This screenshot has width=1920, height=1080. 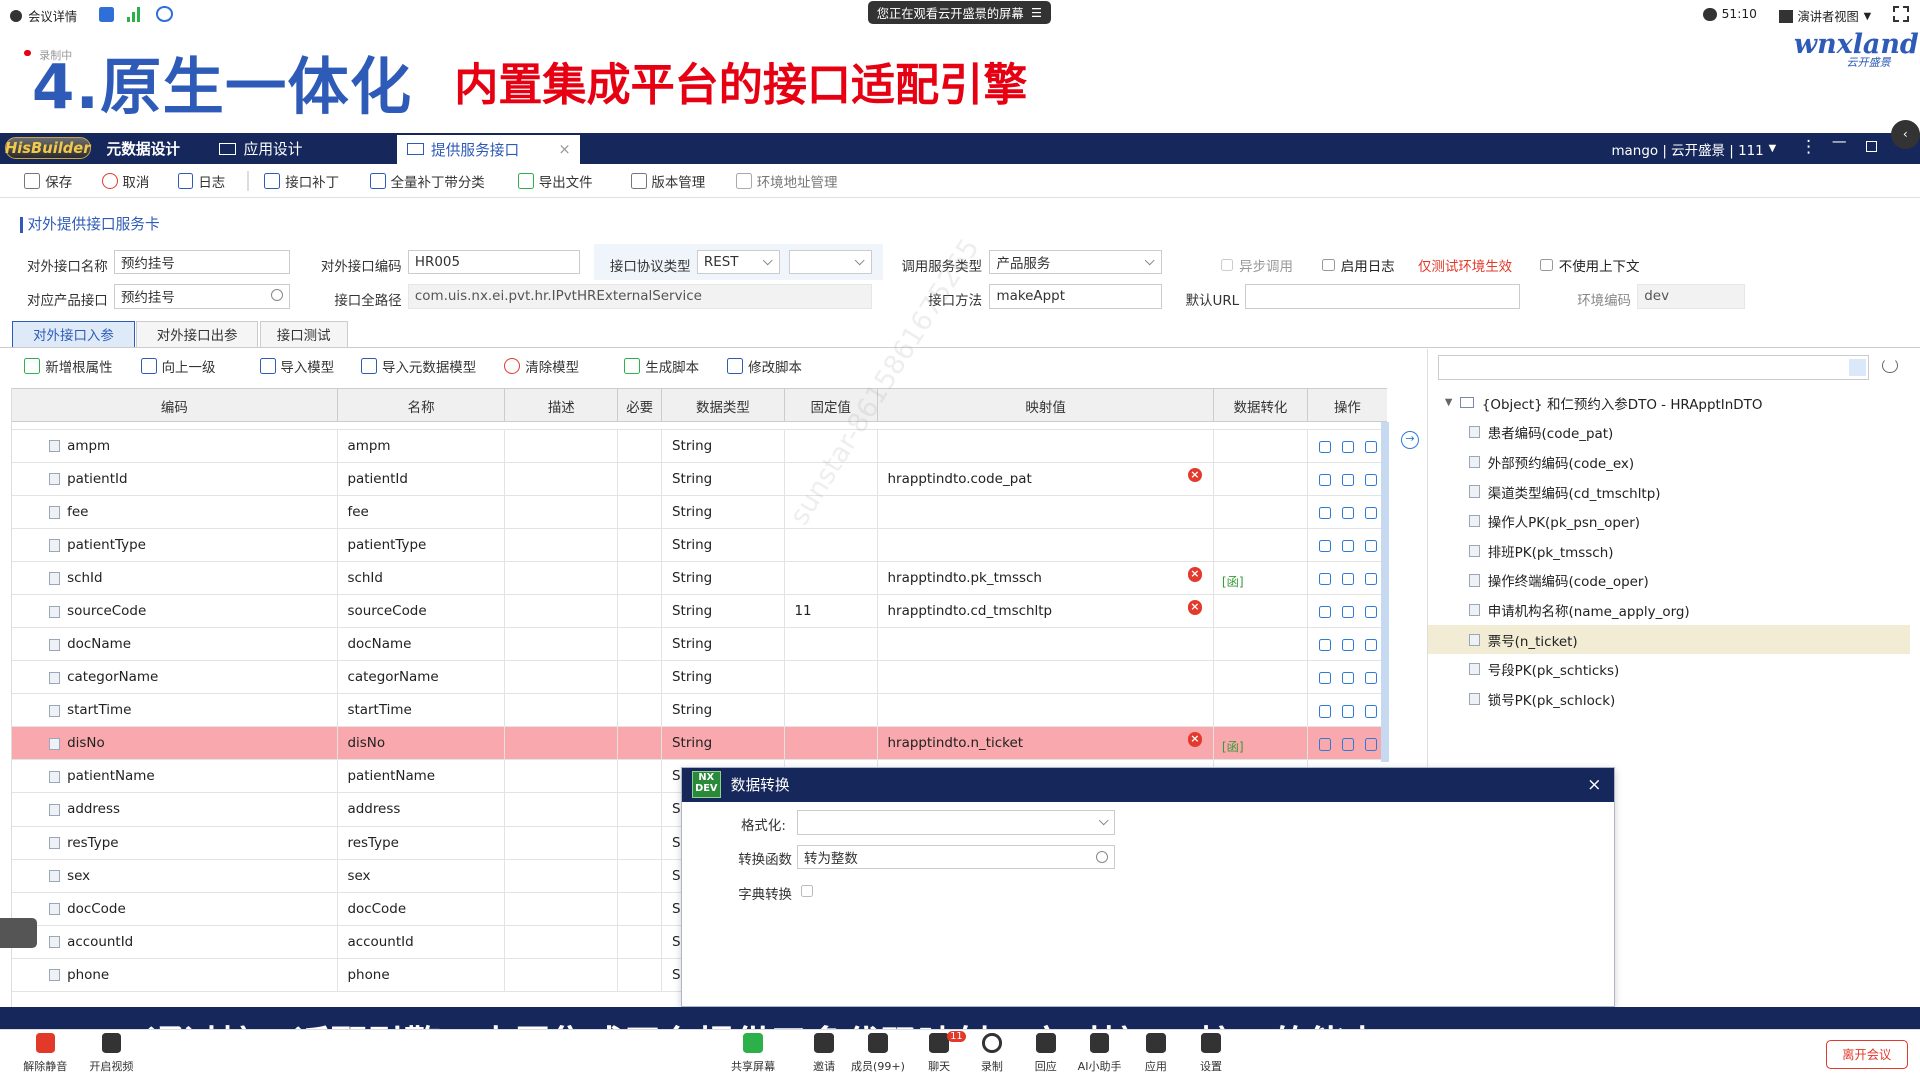 What do you see at coordinates (1669, 698) in the screenshot?
I see `tree-node: 锁号PK(pk_schlock)` at bounding box center [1669, 698].